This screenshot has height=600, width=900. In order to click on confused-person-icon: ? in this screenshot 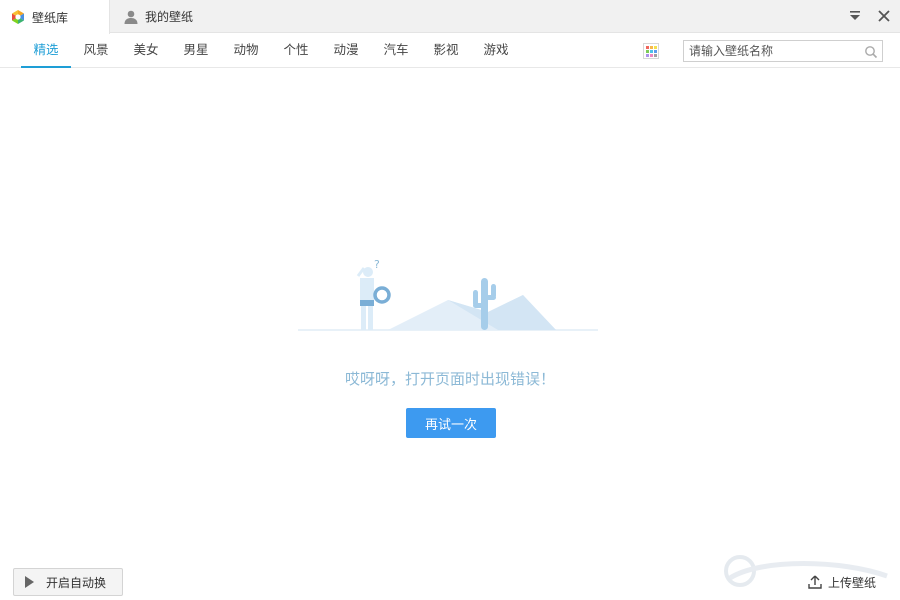, I will do `click(373, 294)`.